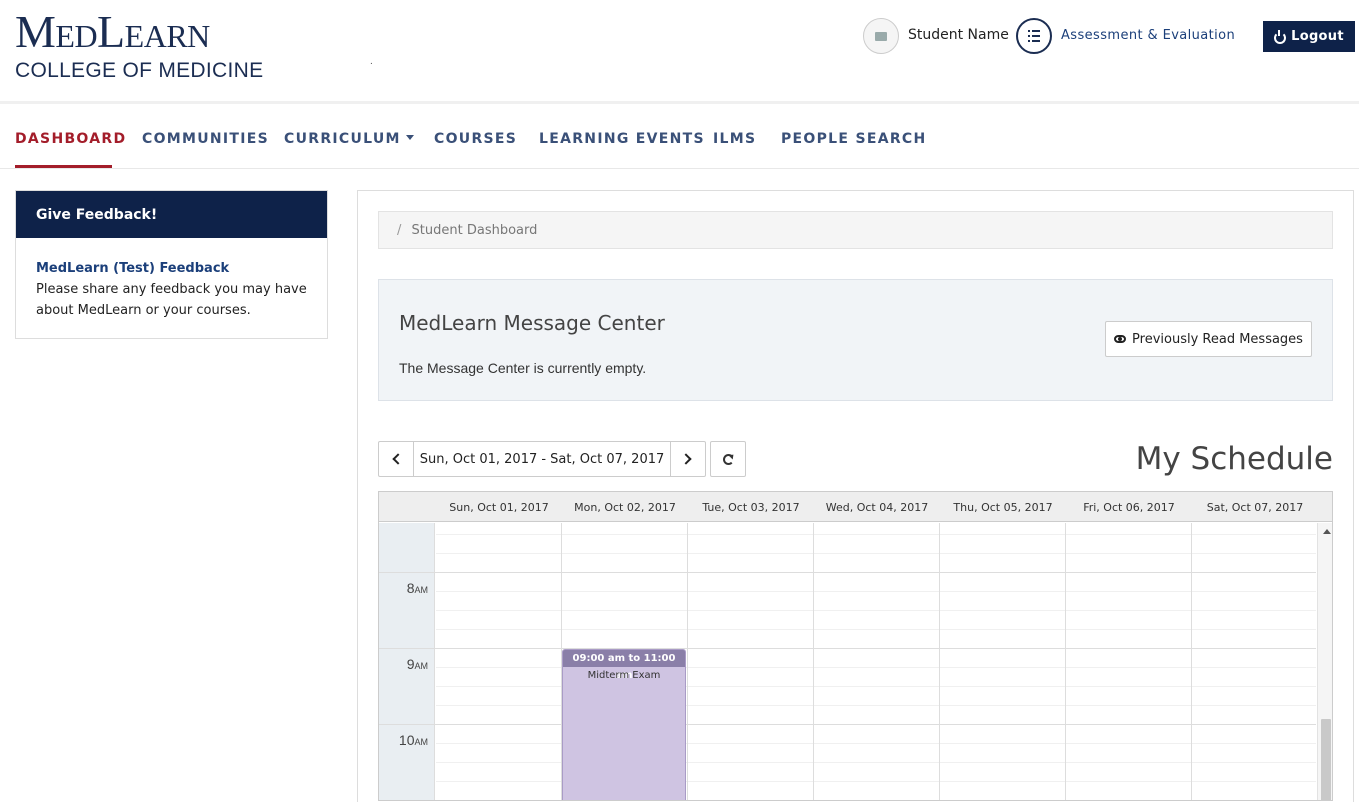  Describe the element at coordinates (1234, 459) in the screenshot. I see `schedule-title: My Schedule` at that location.